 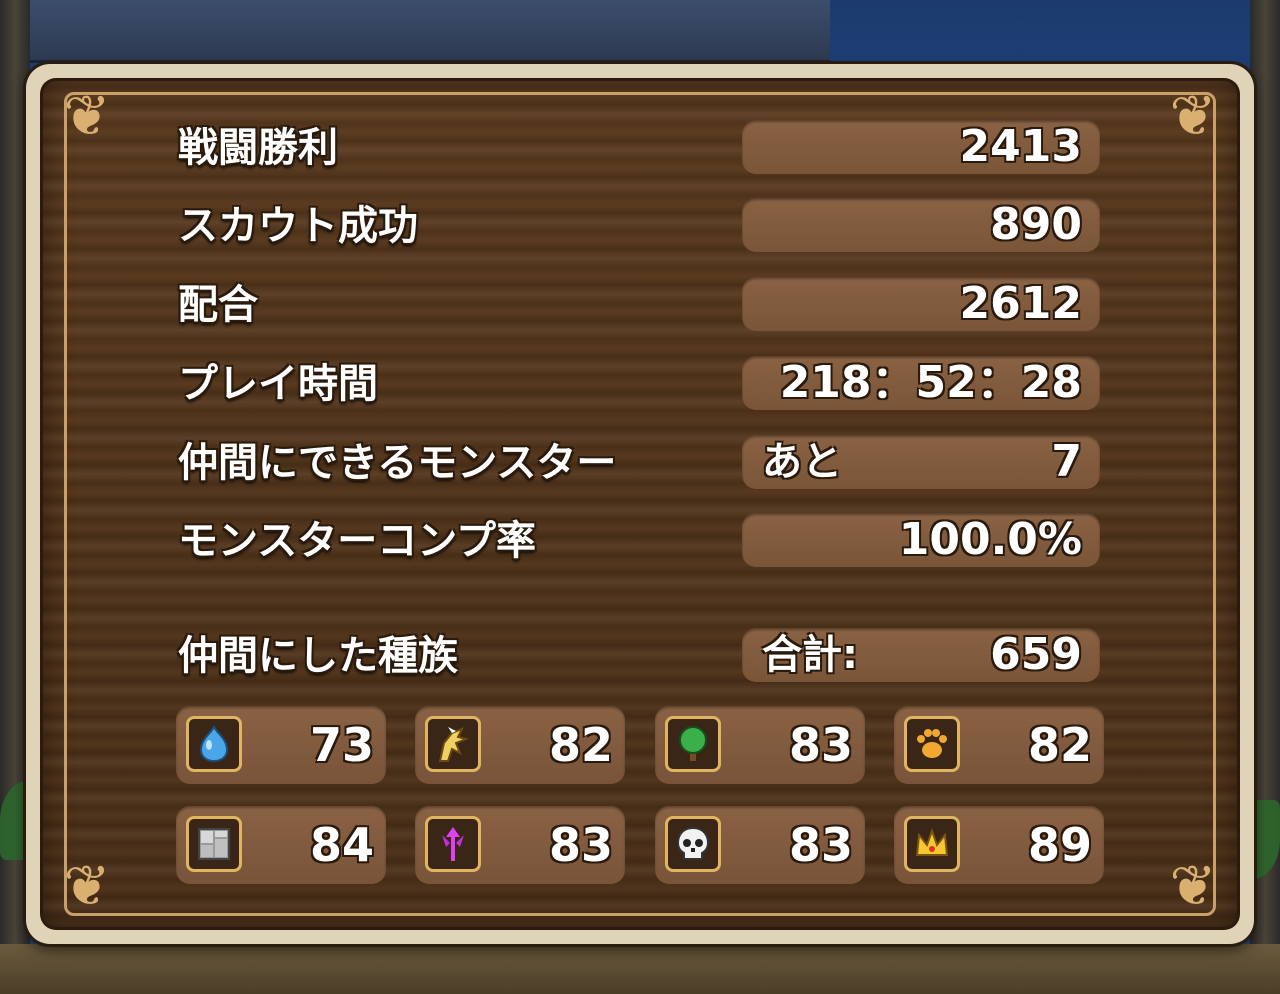 What do you see at coordinates (640, 969) in the screenshot?
I see `background-floor` at bounding box center [640, 969].